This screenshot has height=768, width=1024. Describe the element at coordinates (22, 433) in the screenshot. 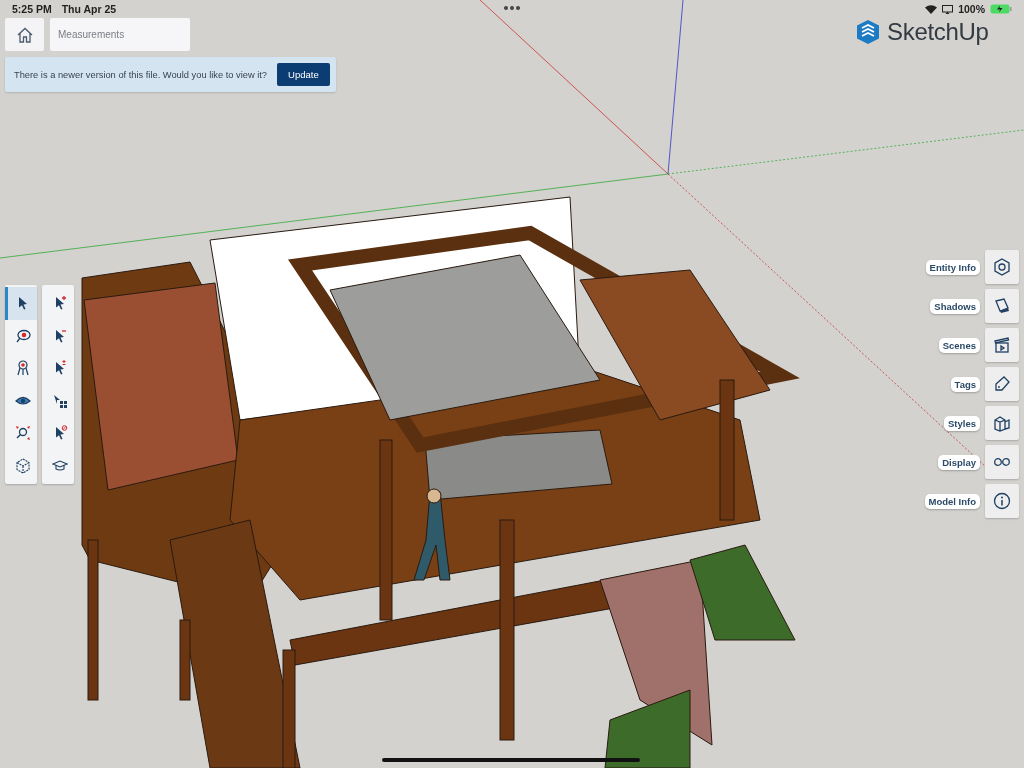

I see `zoom-tool-icon` at that location.